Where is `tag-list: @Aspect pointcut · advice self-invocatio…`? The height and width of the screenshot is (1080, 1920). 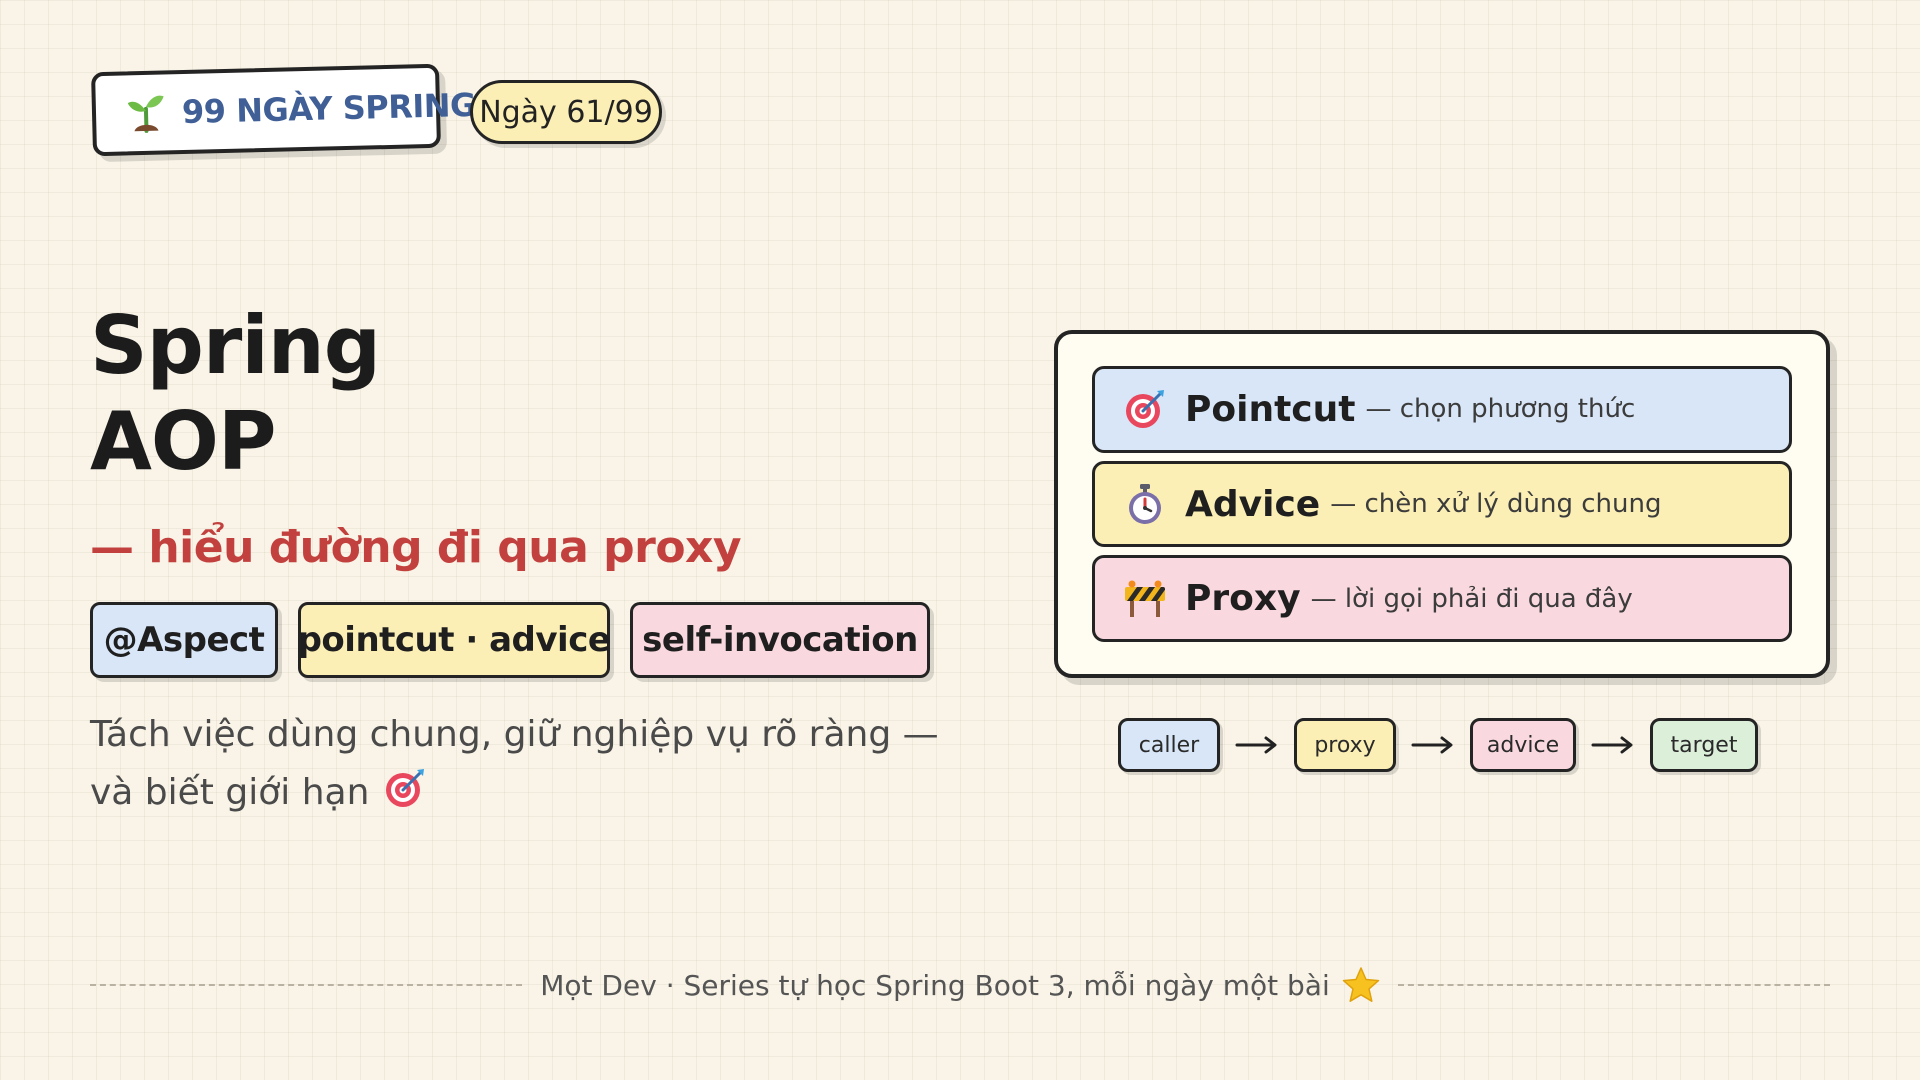 tag-list: @Aspect pointcut · advice self-invocatio… is located at coordinates (510, 640).